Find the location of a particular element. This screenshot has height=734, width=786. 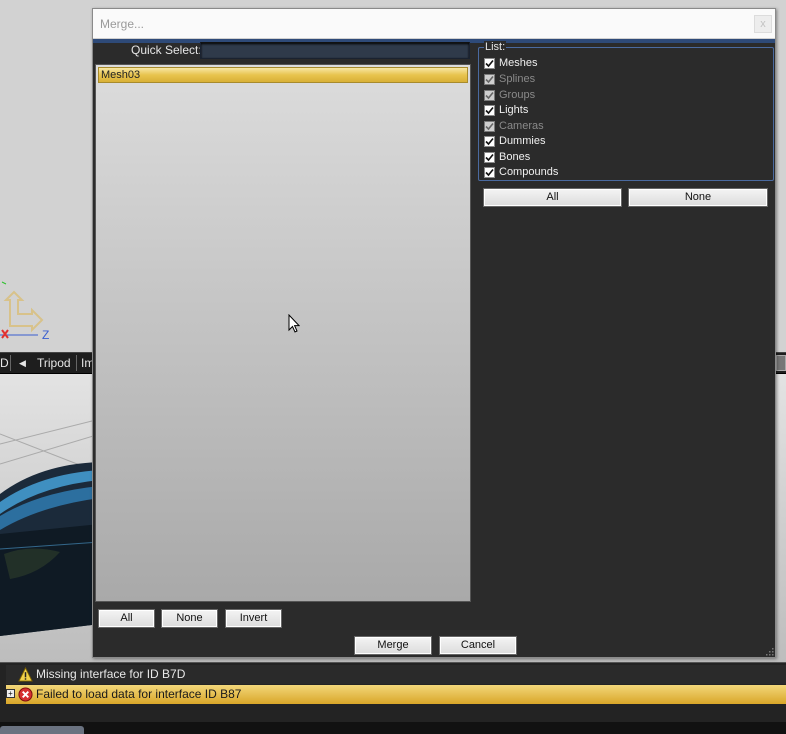

merge-button: Merge is located at coordinates (393, 645).